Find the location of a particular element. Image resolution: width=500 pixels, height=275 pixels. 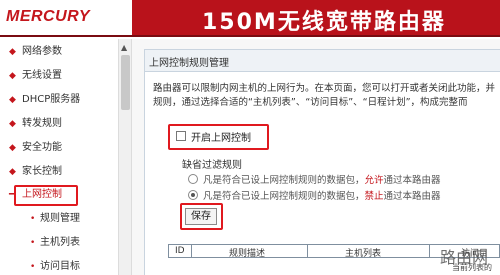

highlight-box is located at coordinates (46, 195).